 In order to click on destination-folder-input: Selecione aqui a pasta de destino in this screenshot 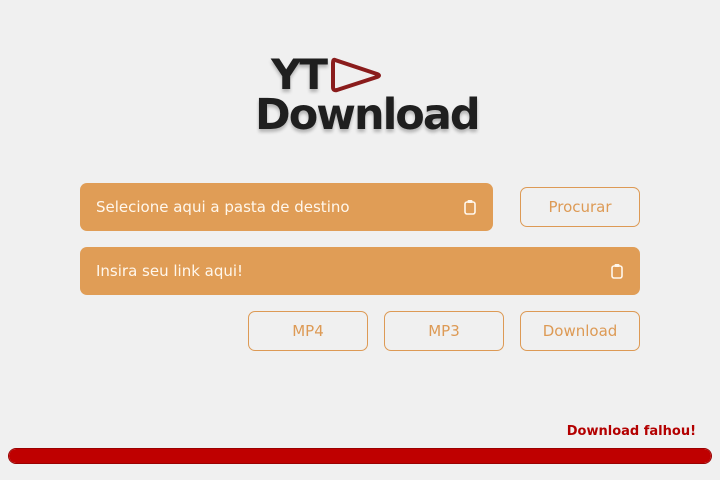, I will do `click(286, 207)`.